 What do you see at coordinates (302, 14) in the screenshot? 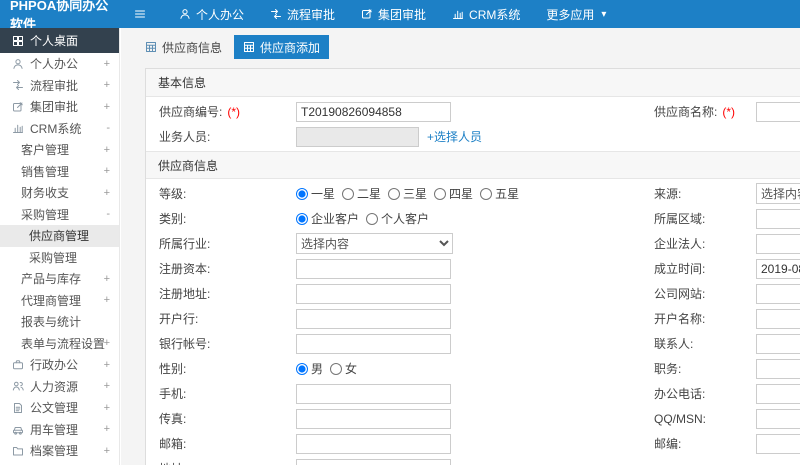
I see `topnav-workflow-approval: 流程审批` at bounding box center [302, 14].